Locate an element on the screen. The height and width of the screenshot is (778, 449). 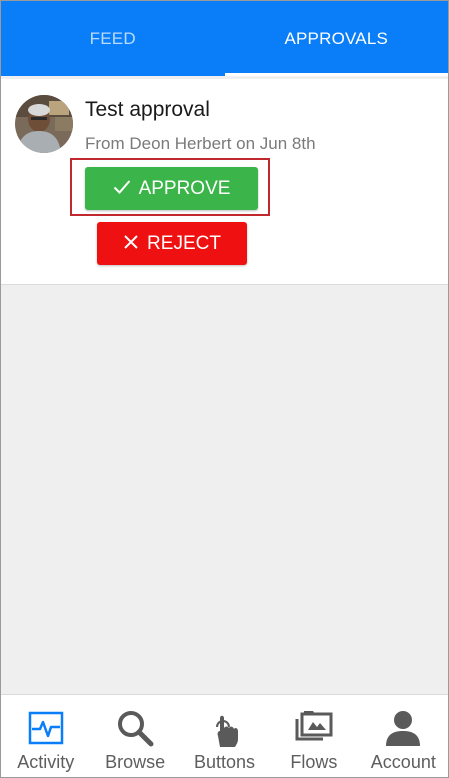
flows-icon is located at coordinates (314, 726).